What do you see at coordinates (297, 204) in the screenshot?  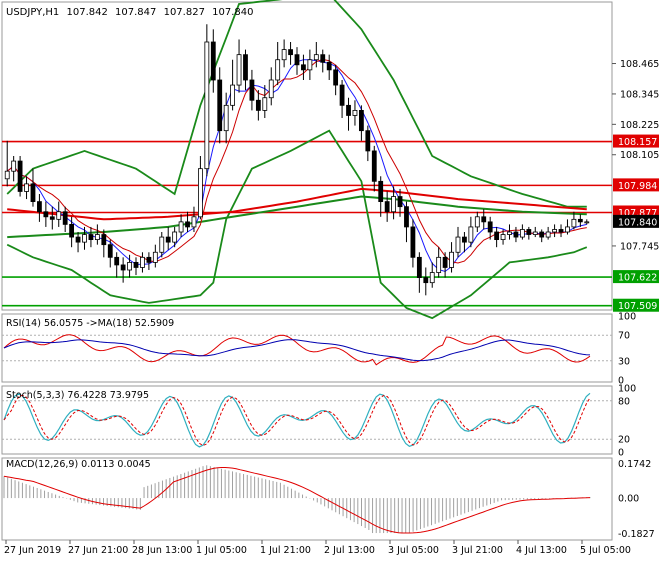 I see `ma-long-red` at bounding box center [297, 204].